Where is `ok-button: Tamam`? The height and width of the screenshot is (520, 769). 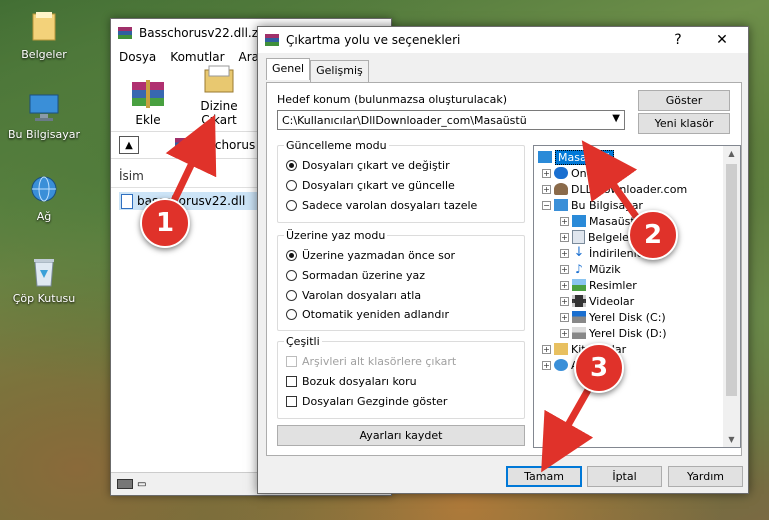 ok-button: Tamam is located at coordinates (544, 476).